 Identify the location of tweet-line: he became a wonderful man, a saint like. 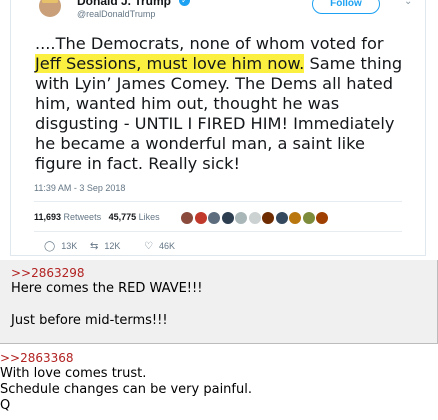
(229, 144).